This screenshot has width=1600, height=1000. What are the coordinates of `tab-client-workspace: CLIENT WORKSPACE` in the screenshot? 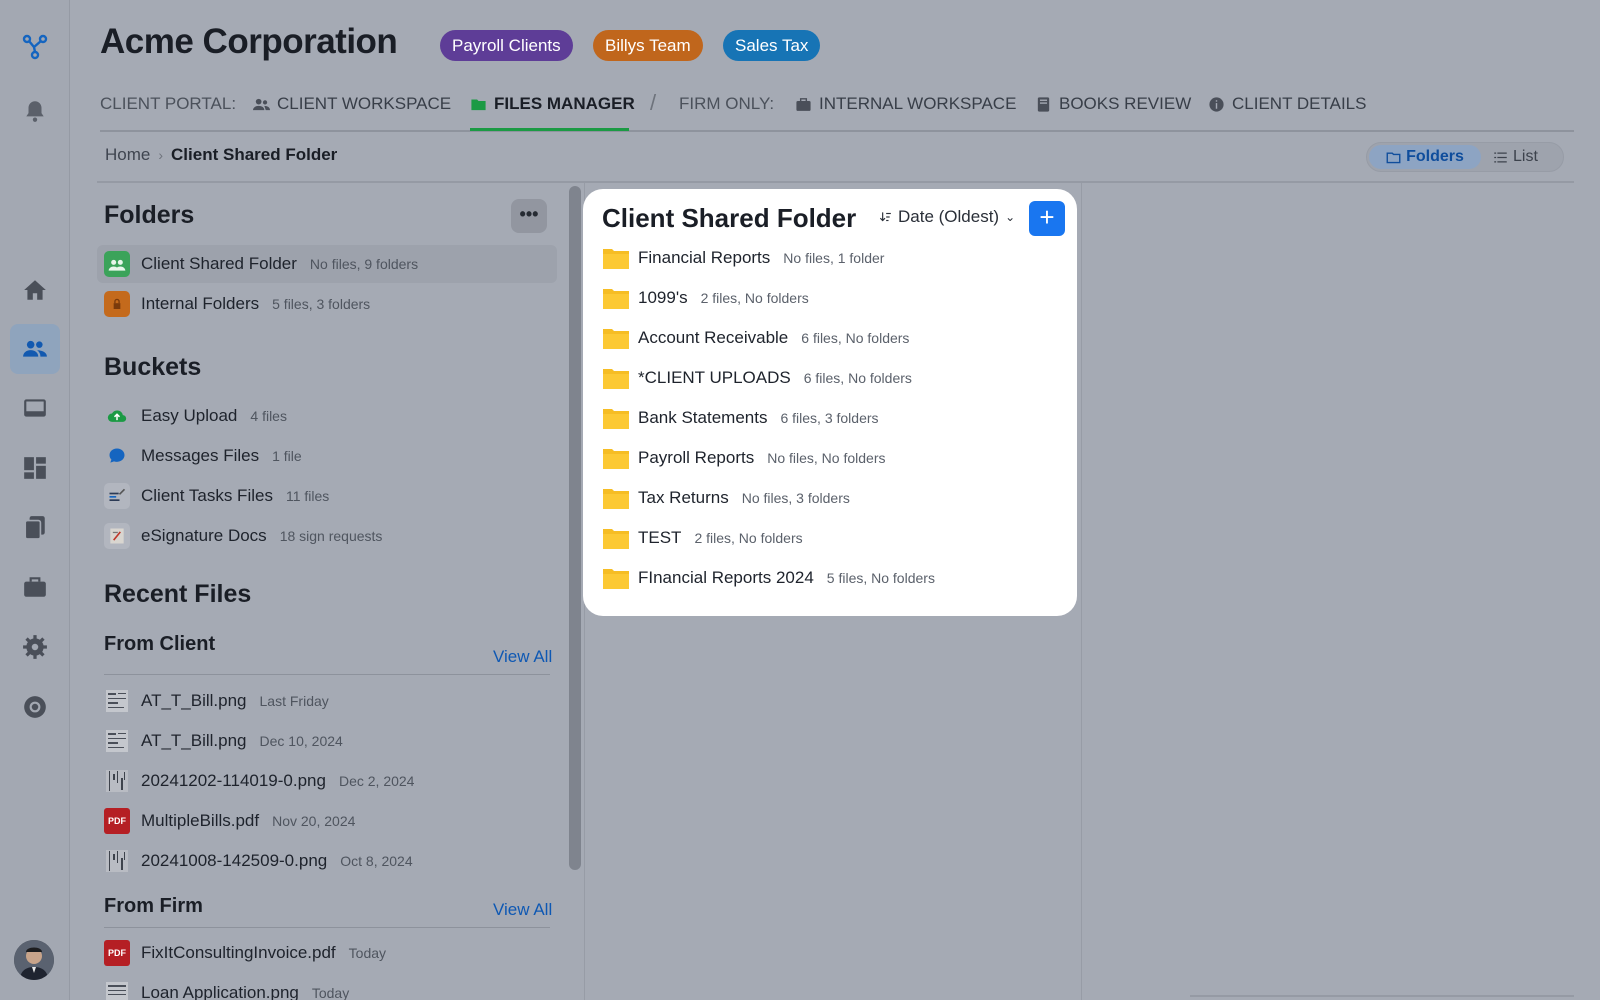 It's located at (352, 104).